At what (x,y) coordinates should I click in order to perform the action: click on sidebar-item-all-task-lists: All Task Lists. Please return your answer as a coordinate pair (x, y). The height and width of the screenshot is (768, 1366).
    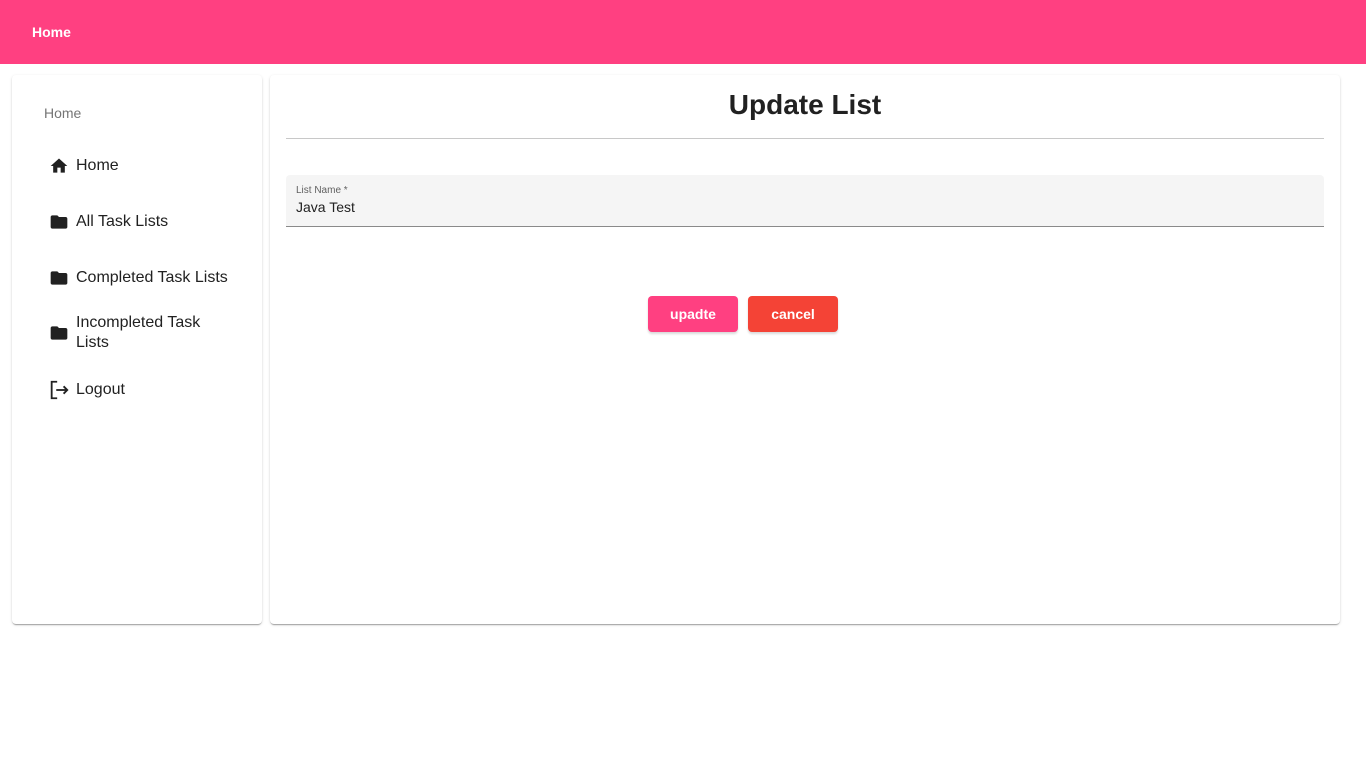
    Looking at the image, I should click on (148, 222).